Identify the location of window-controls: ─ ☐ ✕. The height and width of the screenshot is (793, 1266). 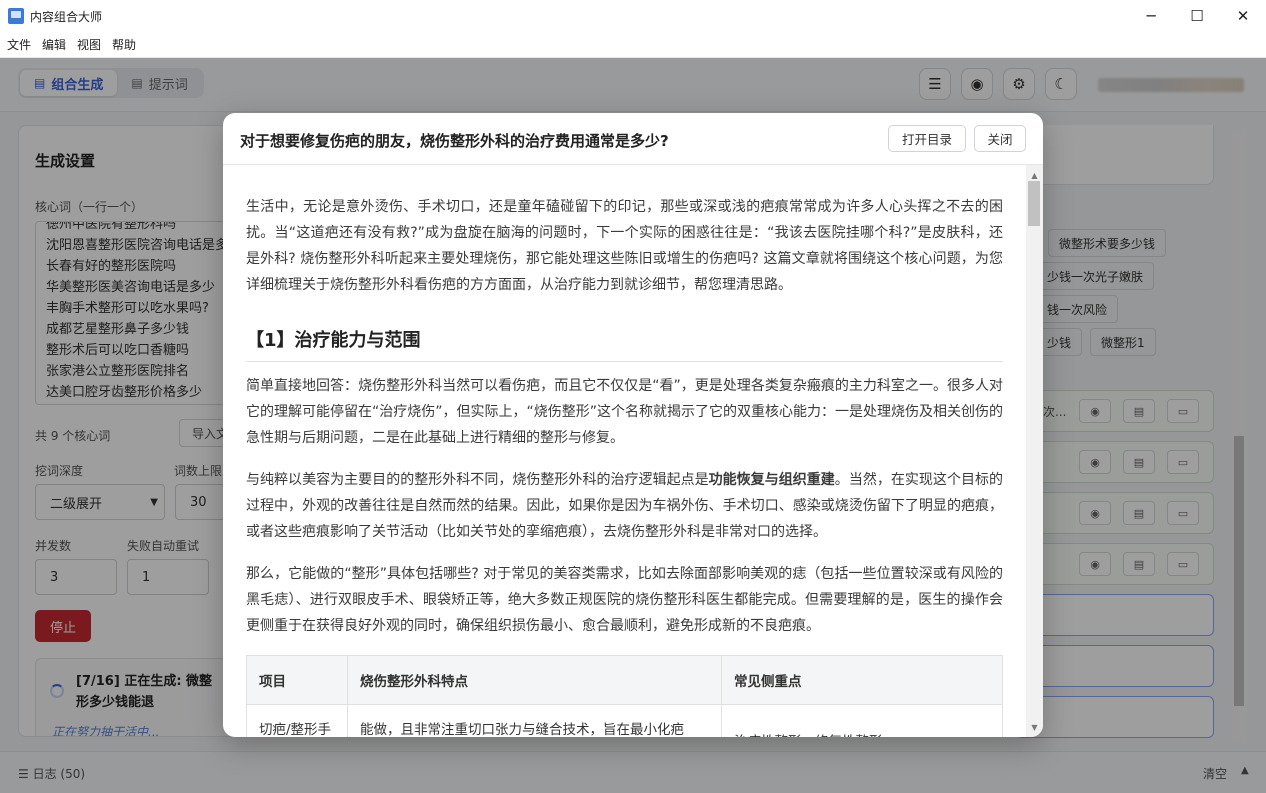
(1197, 16).